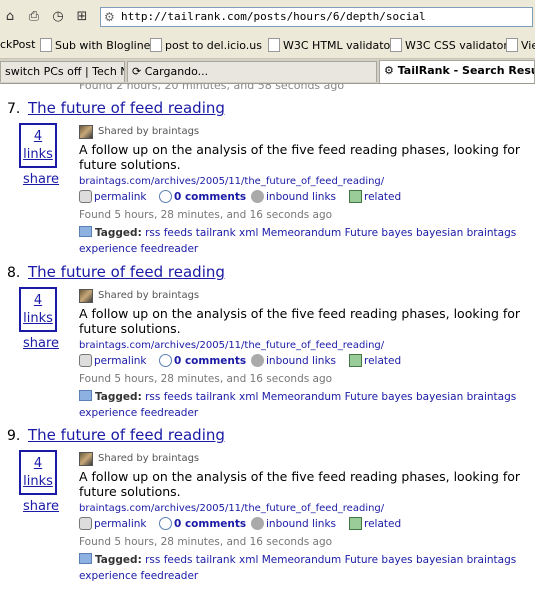 Image resolution: width=535 pixels, height=589 pixels. What do you see at coordinates (331, 45) in the screenshot?
I see `bookmark-item: W3C HTML validator` at bounding box center [331, 45].